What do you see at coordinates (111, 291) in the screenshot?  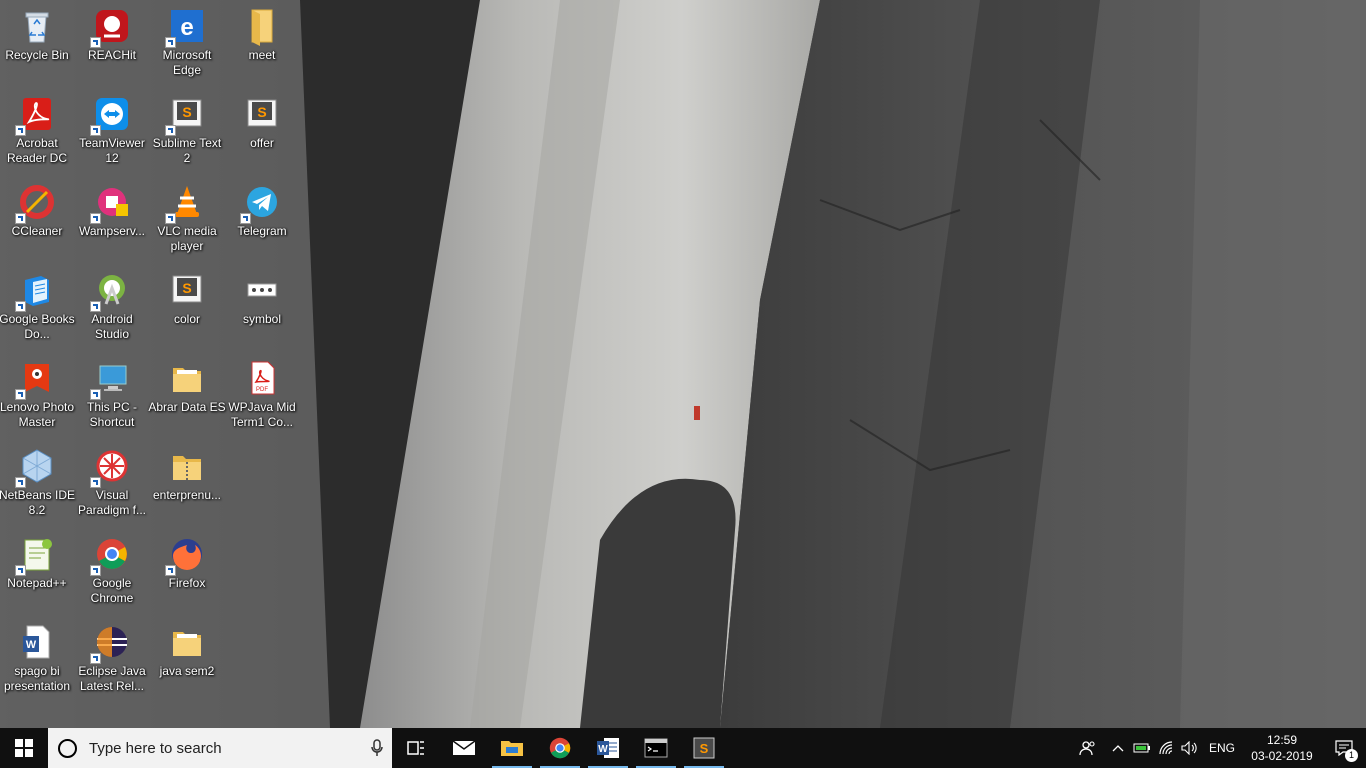 I see `android-studio-icon` at bounding box center [111, 291].